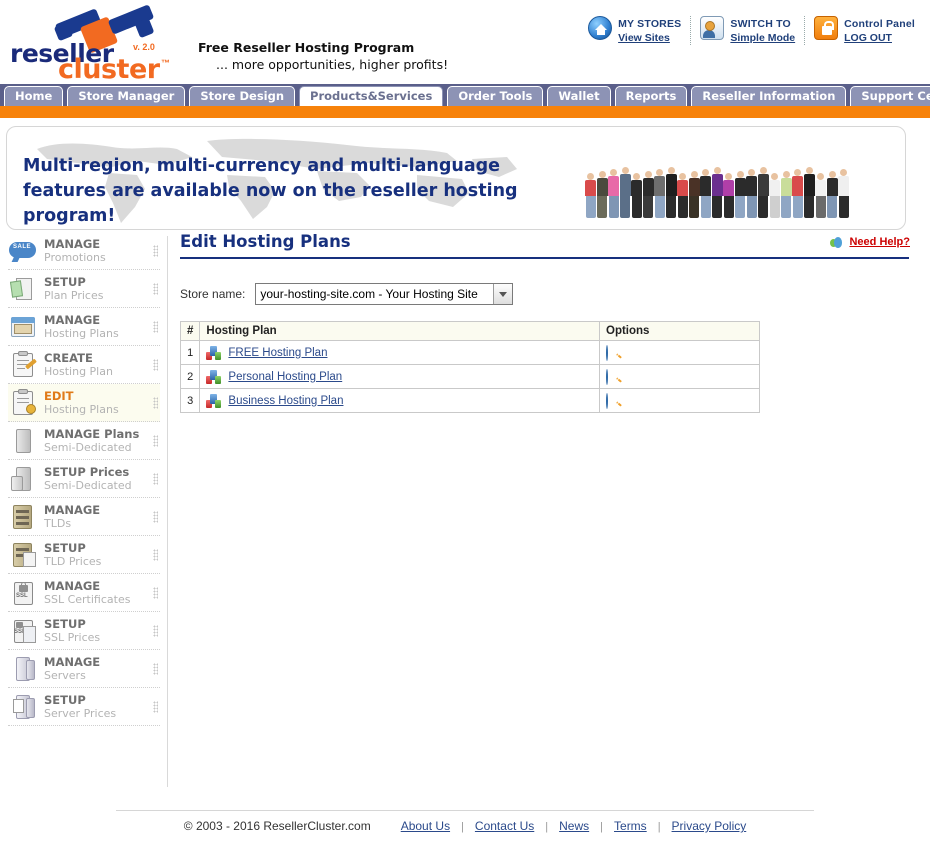 This screenshot has width=930, height=849. What do you see at coordinates (65, 547) in the screenshot?
I see `sidebar-item-title: SETUP` at bounding box center [65, 547].